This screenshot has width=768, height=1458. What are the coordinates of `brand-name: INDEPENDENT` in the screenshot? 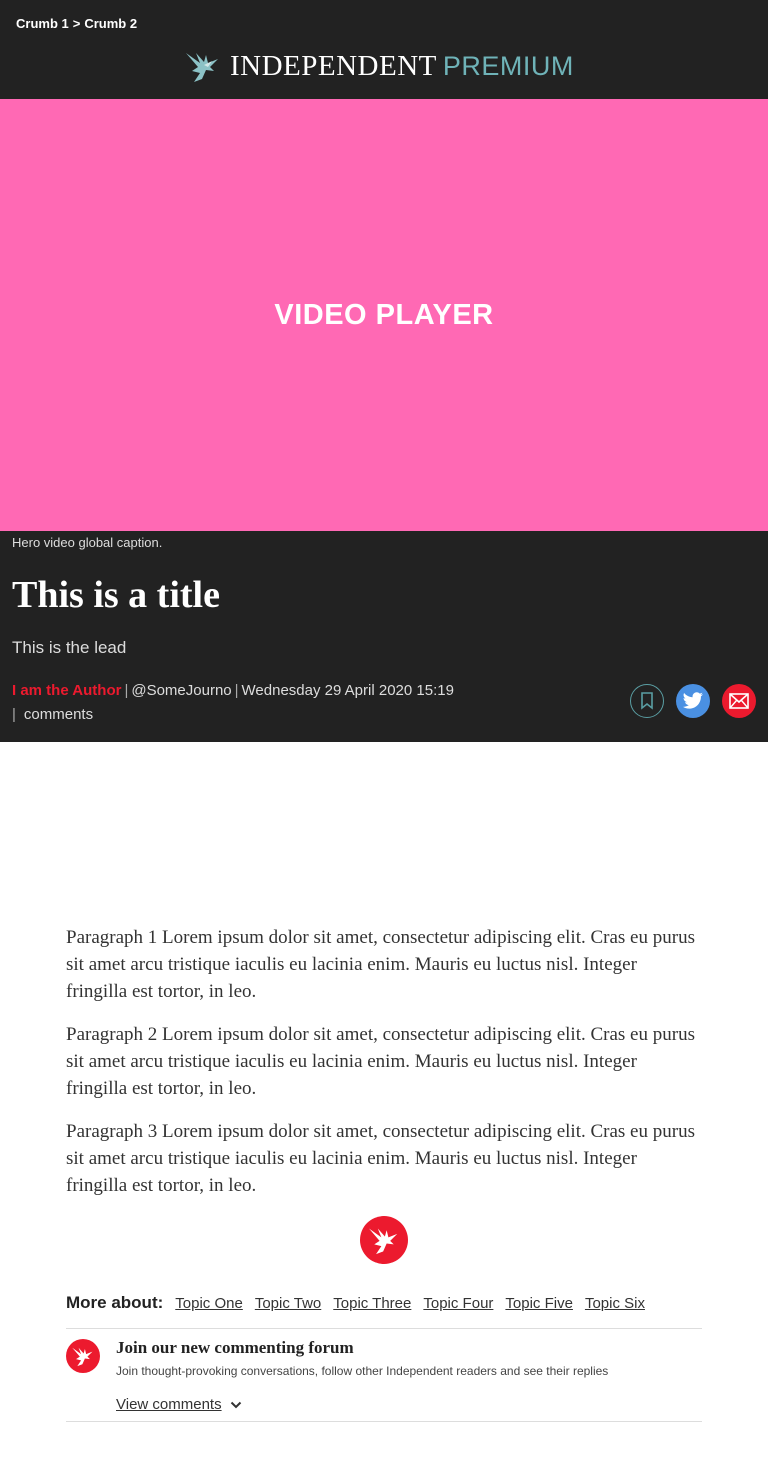 It's located at (333, 65).